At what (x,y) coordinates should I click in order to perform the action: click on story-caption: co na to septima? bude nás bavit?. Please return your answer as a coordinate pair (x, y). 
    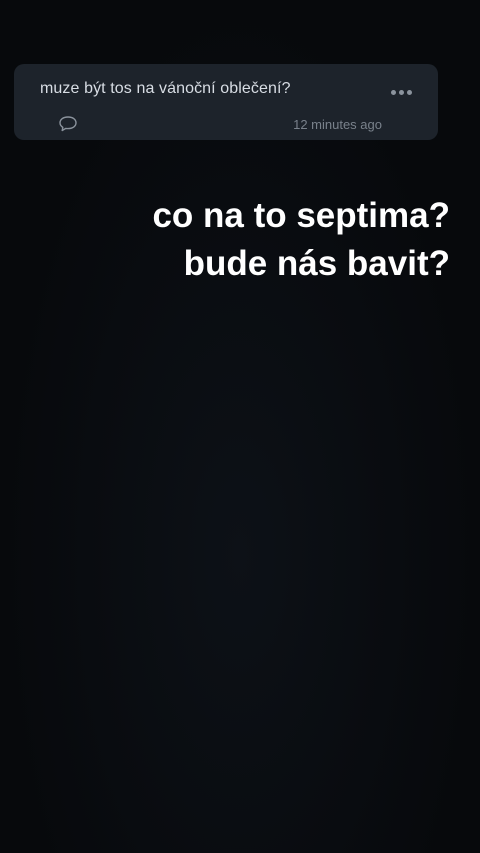
    Looking at the image, I should click on (250, 240).